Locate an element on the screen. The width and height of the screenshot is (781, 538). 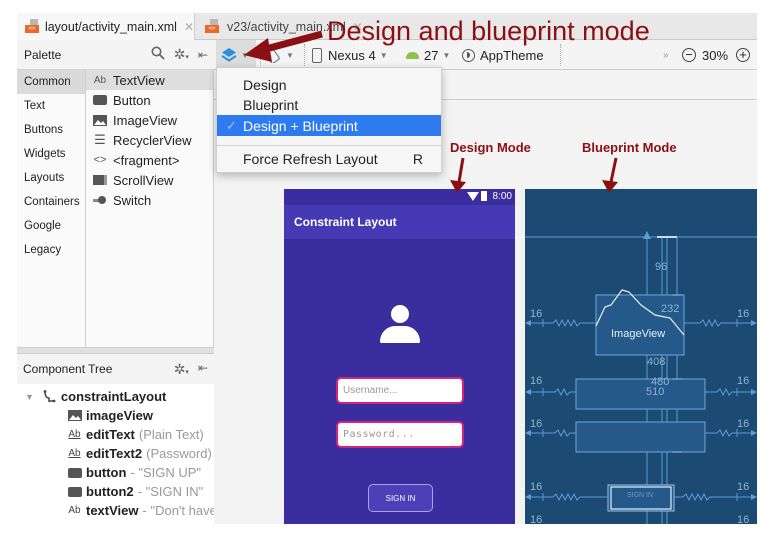
zoom-in-button: + is located at coordinates (743, 55).